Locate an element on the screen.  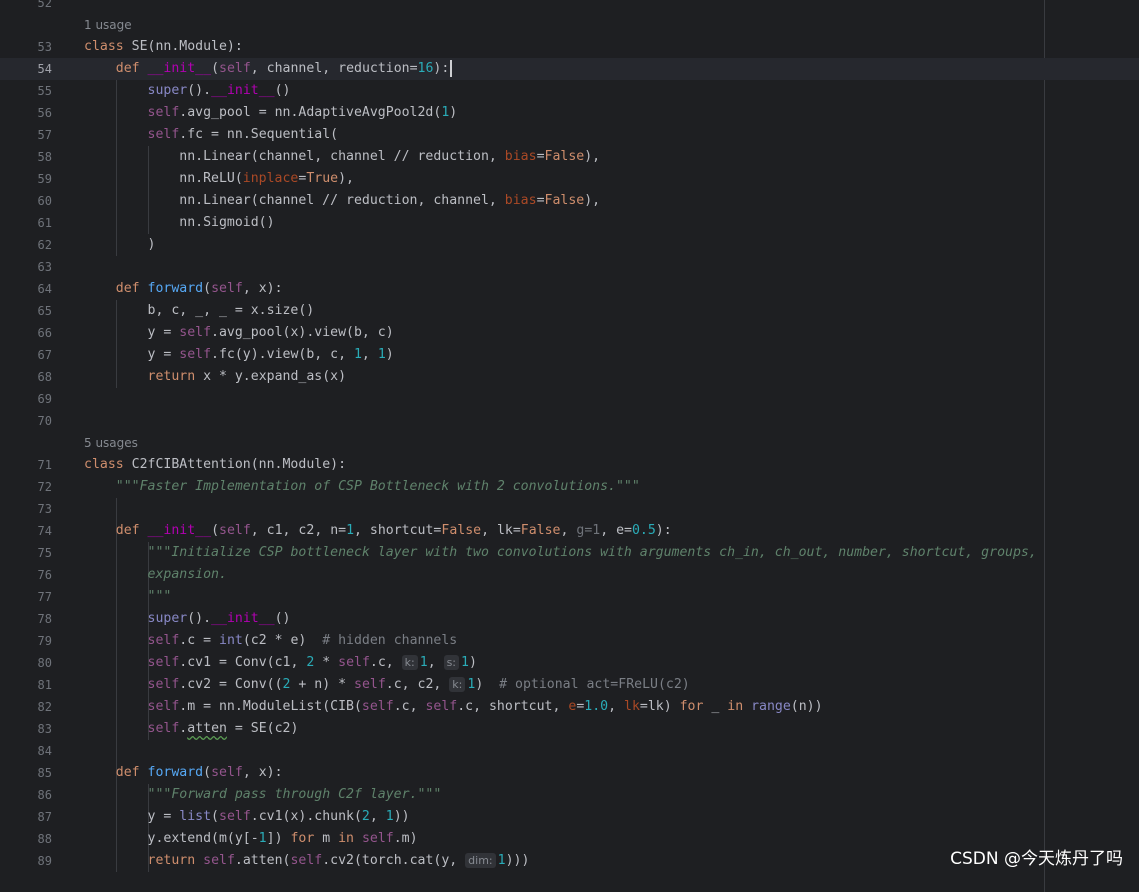
code-line: self.avg_pool = nn.AdaptiveAvgPool2d(1) is located at coordinates (271, 113).